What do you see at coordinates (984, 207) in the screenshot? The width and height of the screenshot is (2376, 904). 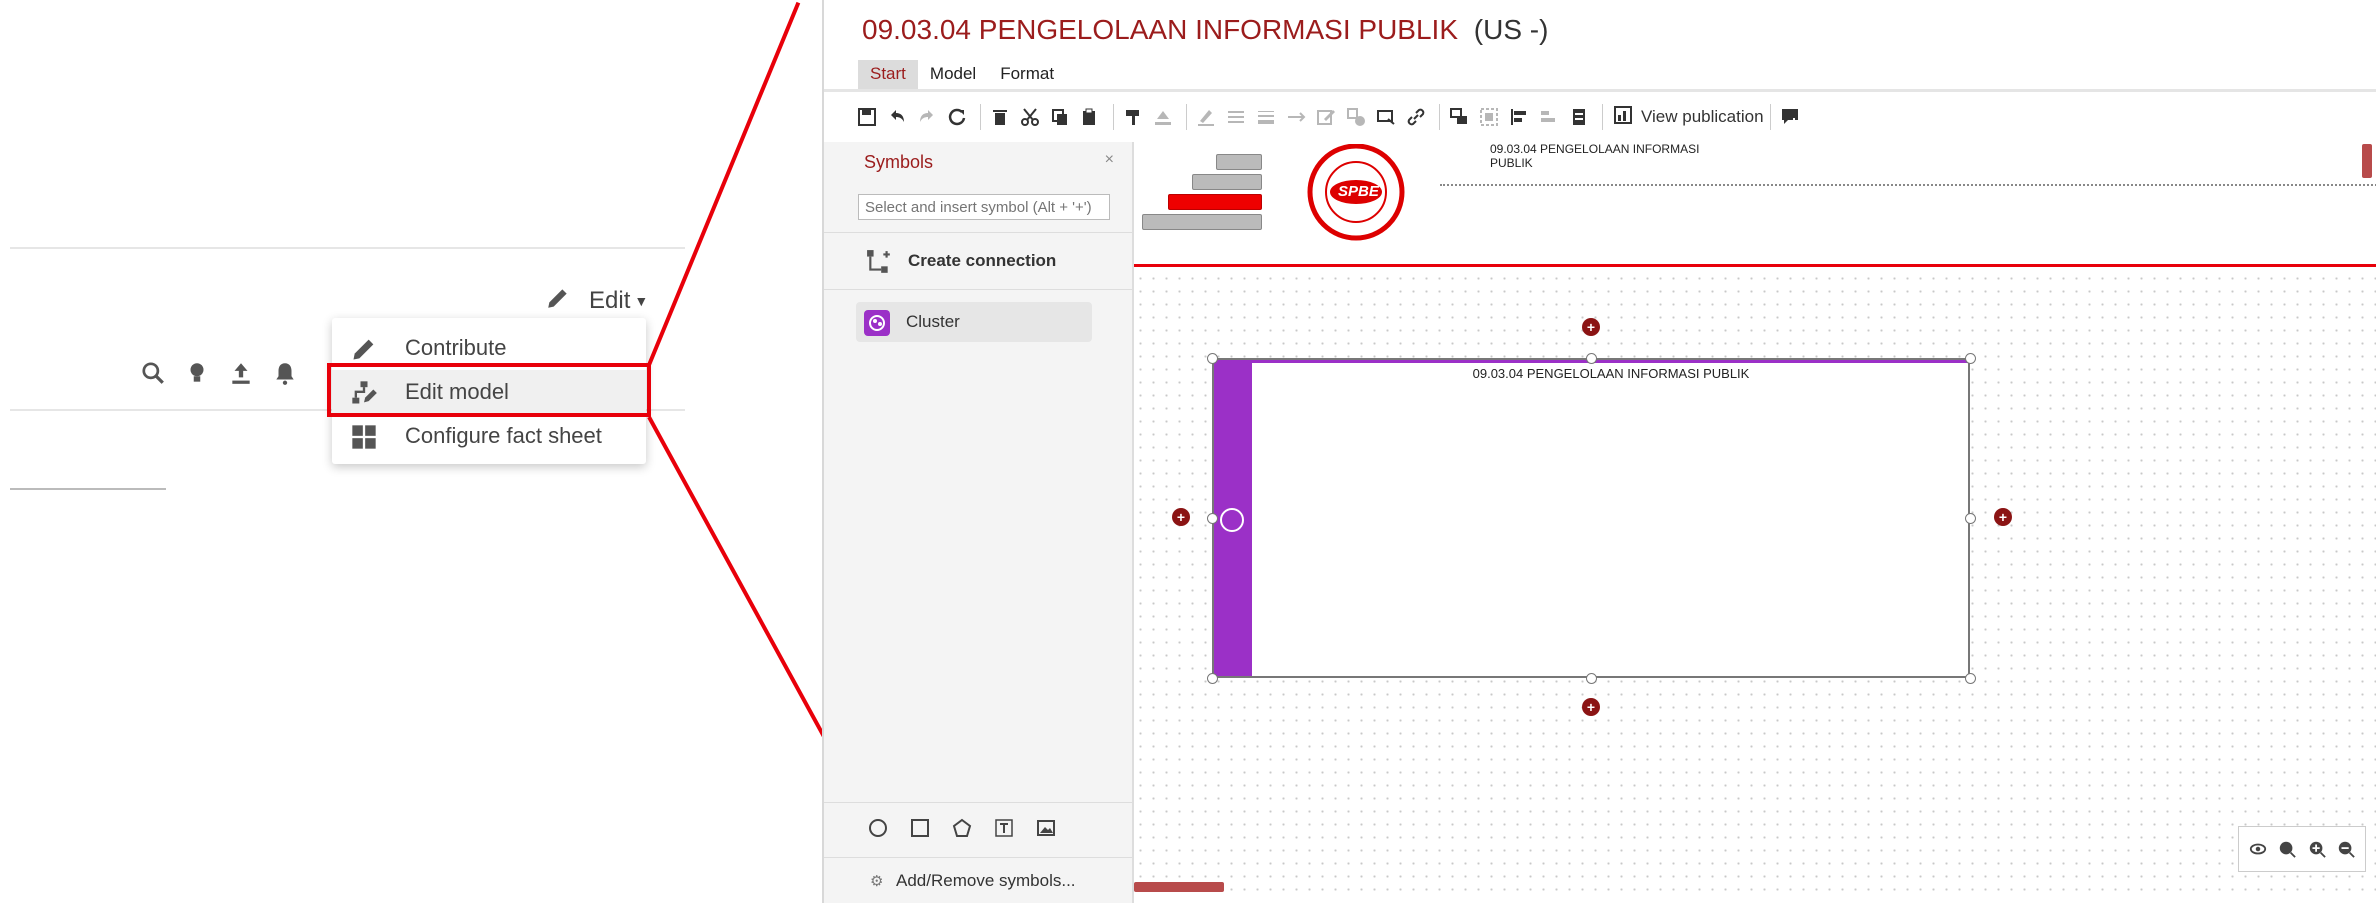 I see `symbol-search-input` at bounding box center [984, 207].